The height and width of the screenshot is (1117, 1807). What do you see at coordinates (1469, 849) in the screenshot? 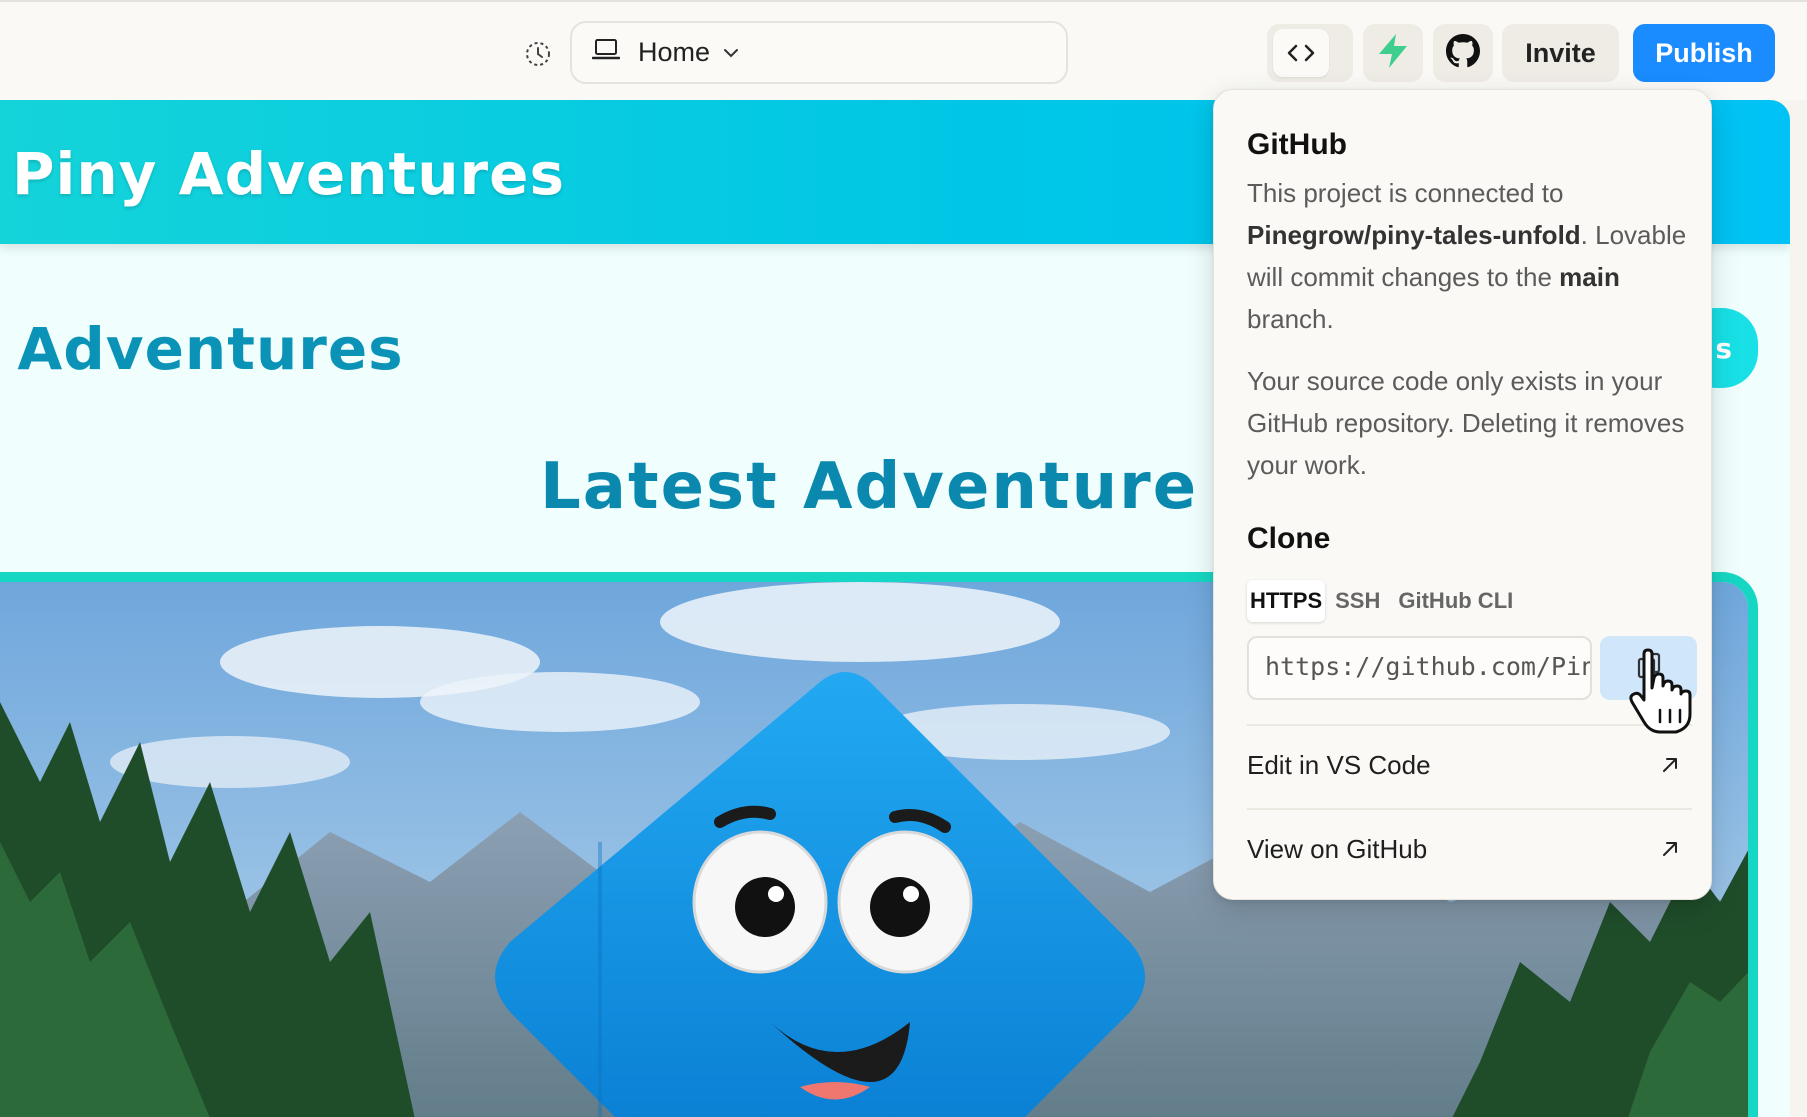
I see `view-on-github-link: View on GitHub` at bounding box center [1469, 849].